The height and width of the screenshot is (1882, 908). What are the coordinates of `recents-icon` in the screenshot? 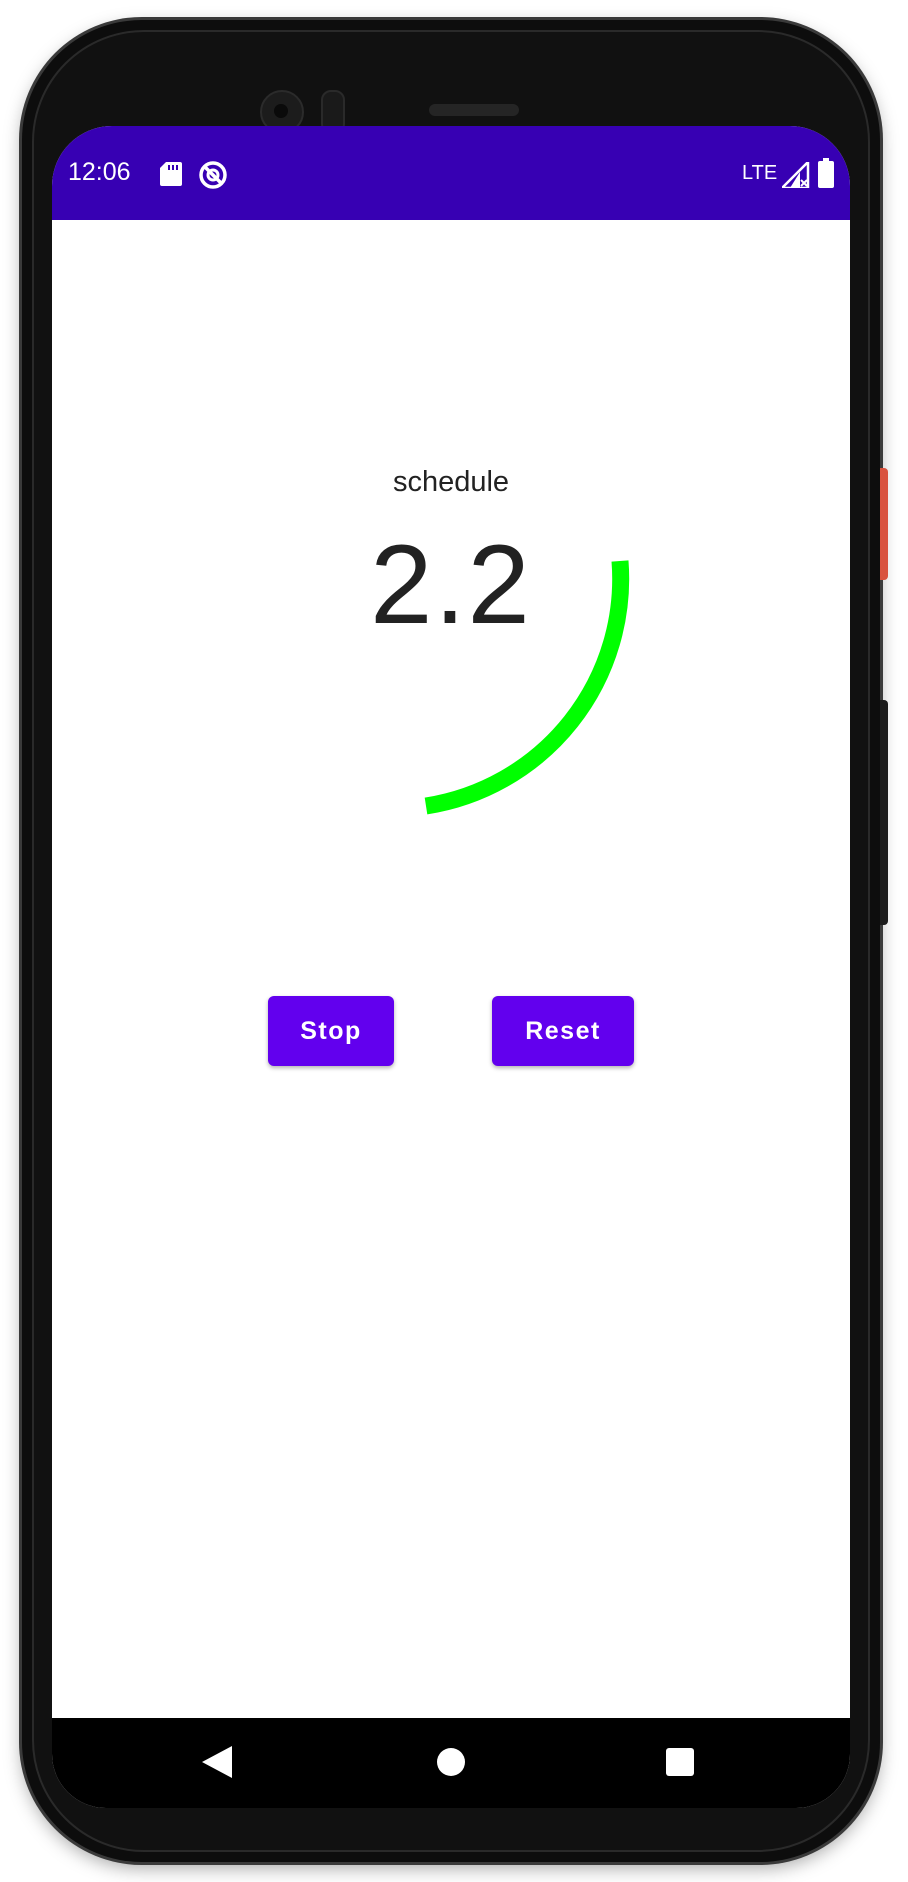 It's located at (680, 1762).